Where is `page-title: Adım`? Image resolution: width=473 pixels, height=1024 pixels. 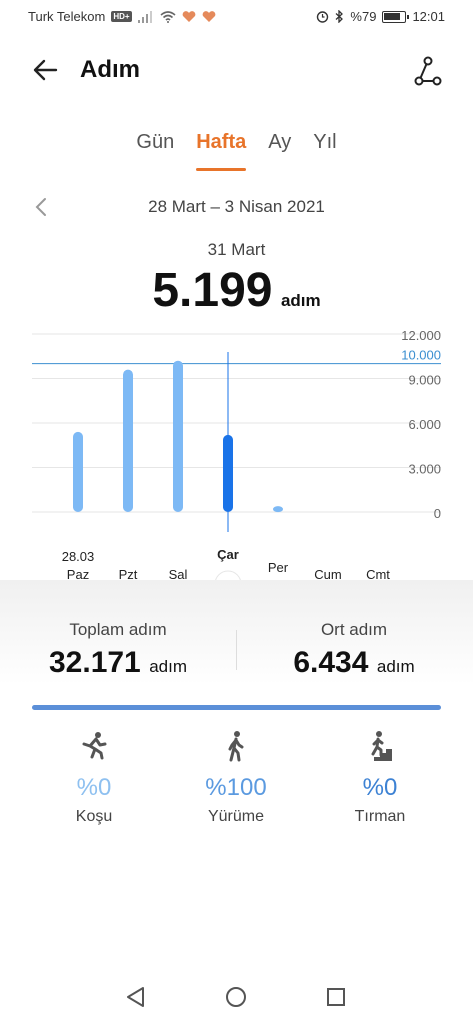 page-title: Adım is located at coordinates (110, 69).